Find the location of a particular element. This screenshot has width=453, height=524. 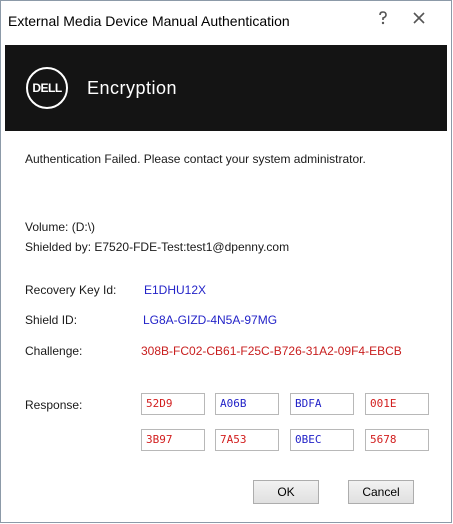

recovery-key-id-label: Recovery Key Id: is located at coordinates (71, 290).